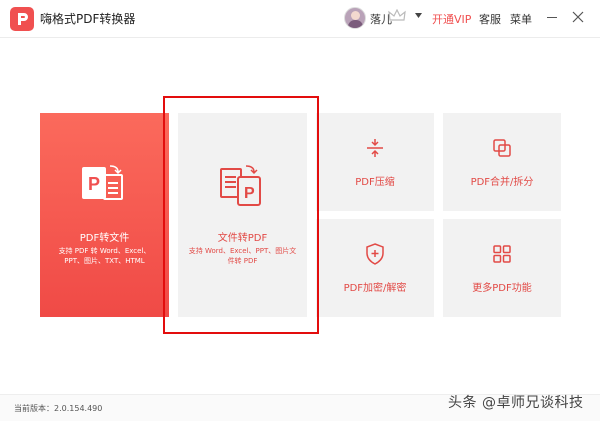 This screenshot has height=421, width=600. I want to click on pdf-to-file-desc-line2: PPT、图片、TXT、HTML, so click(104, 261).